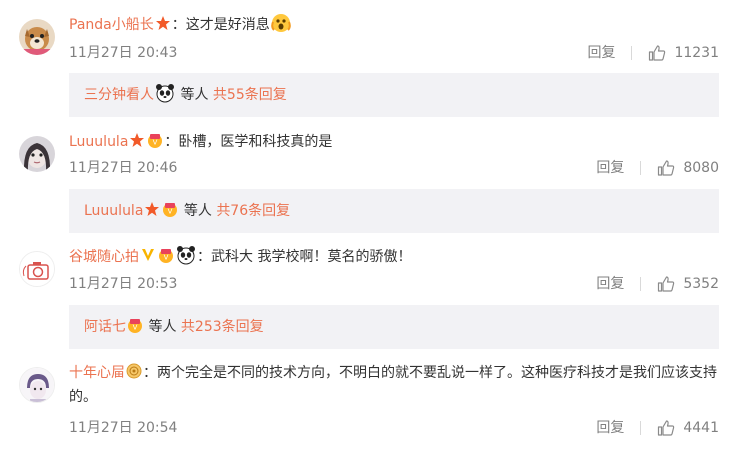 This screenshot has height=449, width=739. I want to click on like-button: 4441, so click(688, 428).